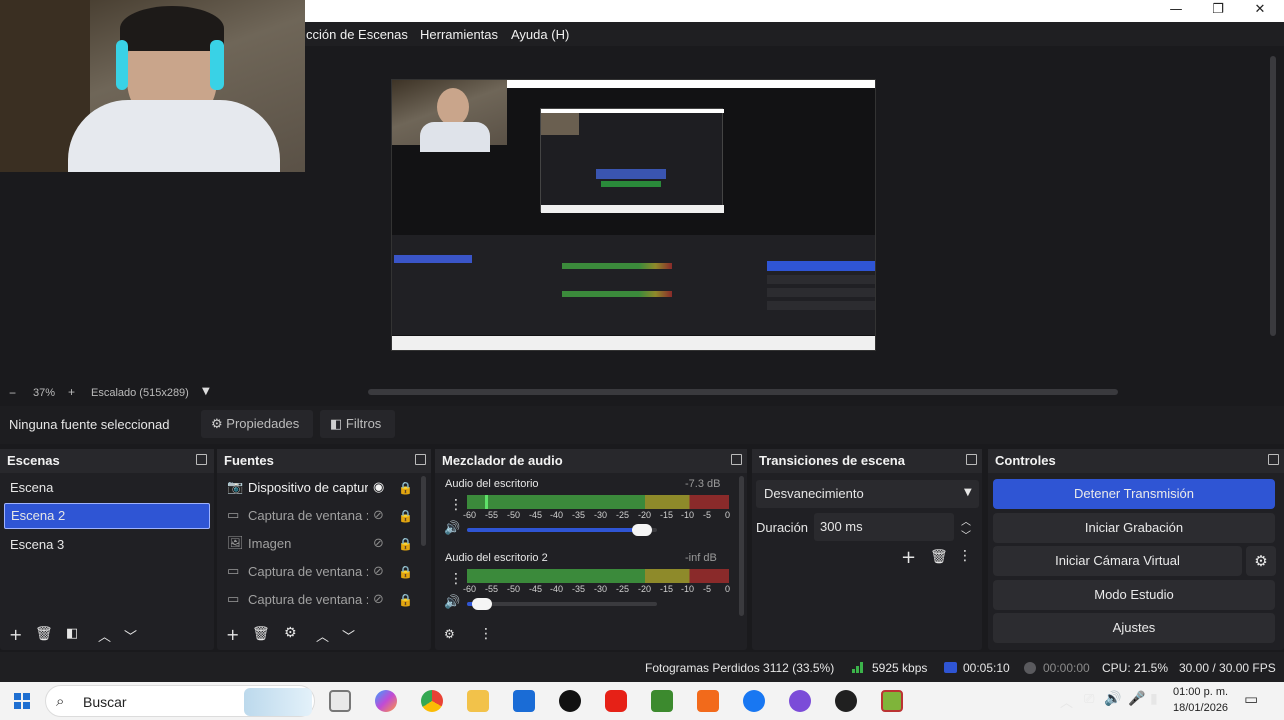  What do you see at coordinates (432, 701) in the screenshot?
I see `chrome-icon` at bounding box center [432, 701].